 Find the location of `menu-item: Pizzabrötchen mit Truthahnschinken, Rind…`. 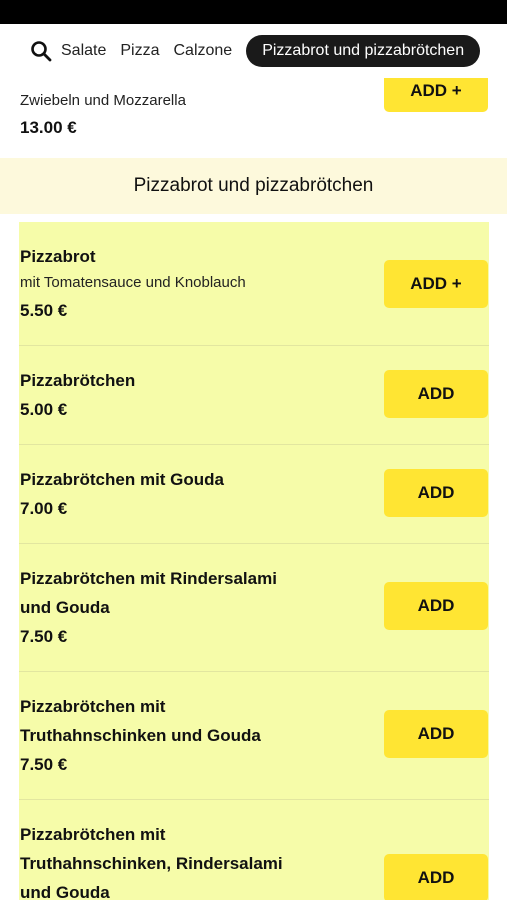

menu-item: Pizzabrötchen mit Truthahnschinken, Rind… is located at coordinates (254, 850).